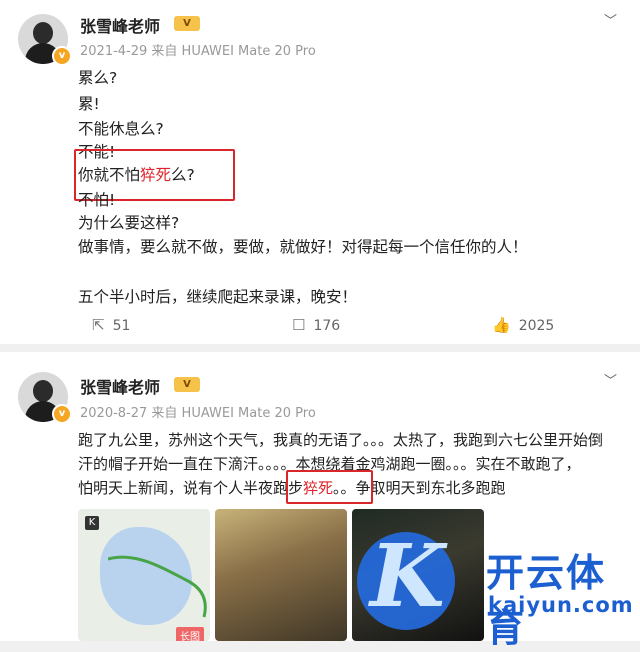  Describe the element at coordinates (97, 200) in the screenshot. I see `post-text-line: 不怕!` at that location.